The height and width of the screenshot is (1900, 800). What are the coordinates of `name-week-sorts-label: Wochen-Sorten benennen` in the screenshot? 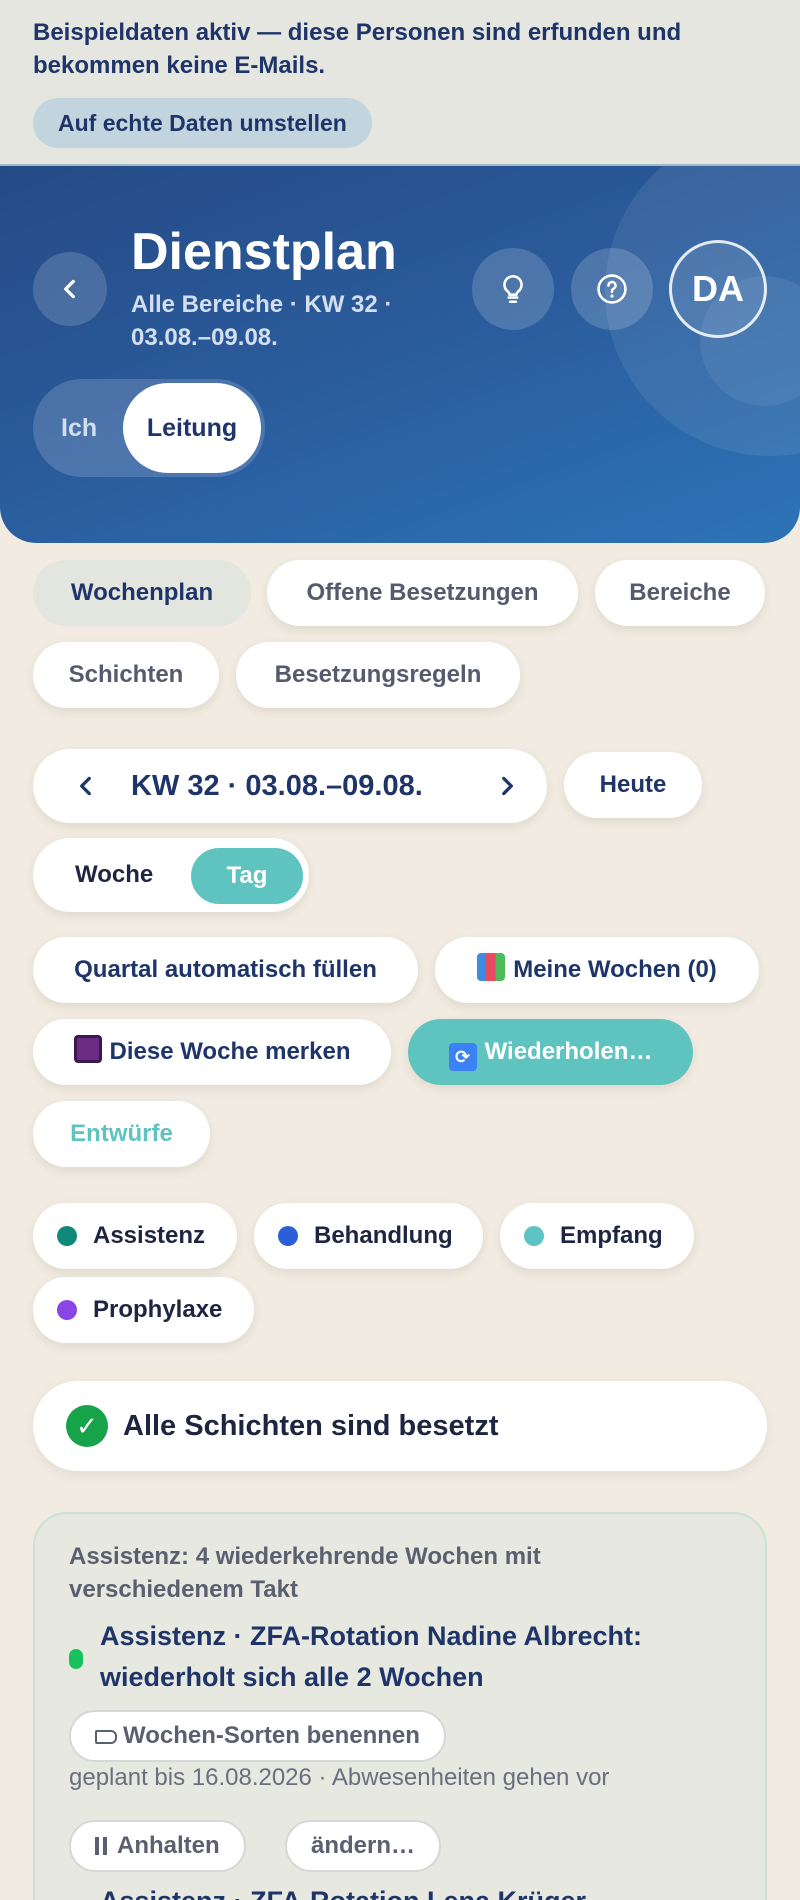 It's located at (271, 1735).